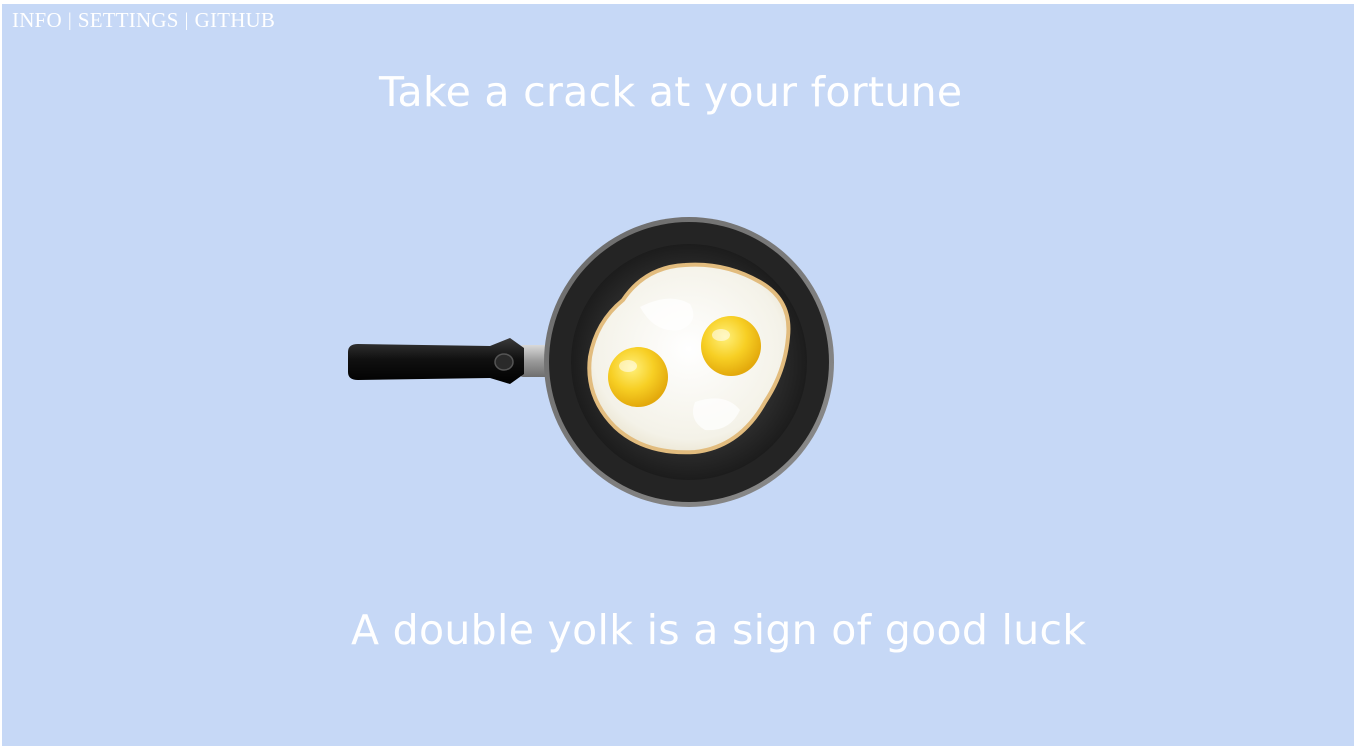 Image resolution: width=1356 pixels, height=748 pixels. What do you see at coordinates (128, 20) in the screenshot?
I see `settings-link: SETTINGS` at bounding box center [128, 20].